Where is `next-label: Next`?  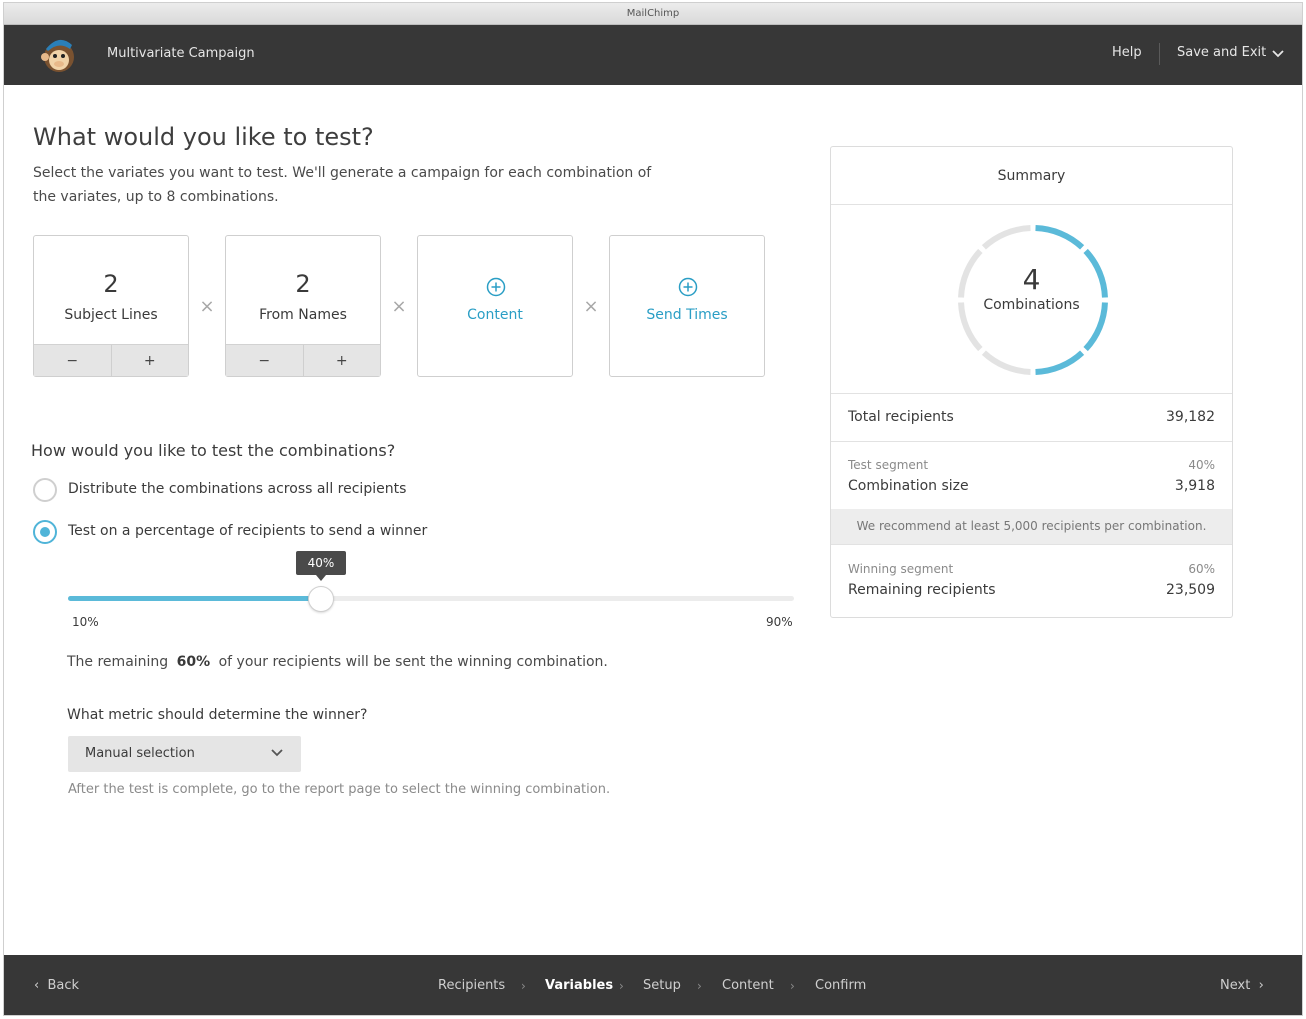
next-label: Next is located at coordinates (1235, 985).